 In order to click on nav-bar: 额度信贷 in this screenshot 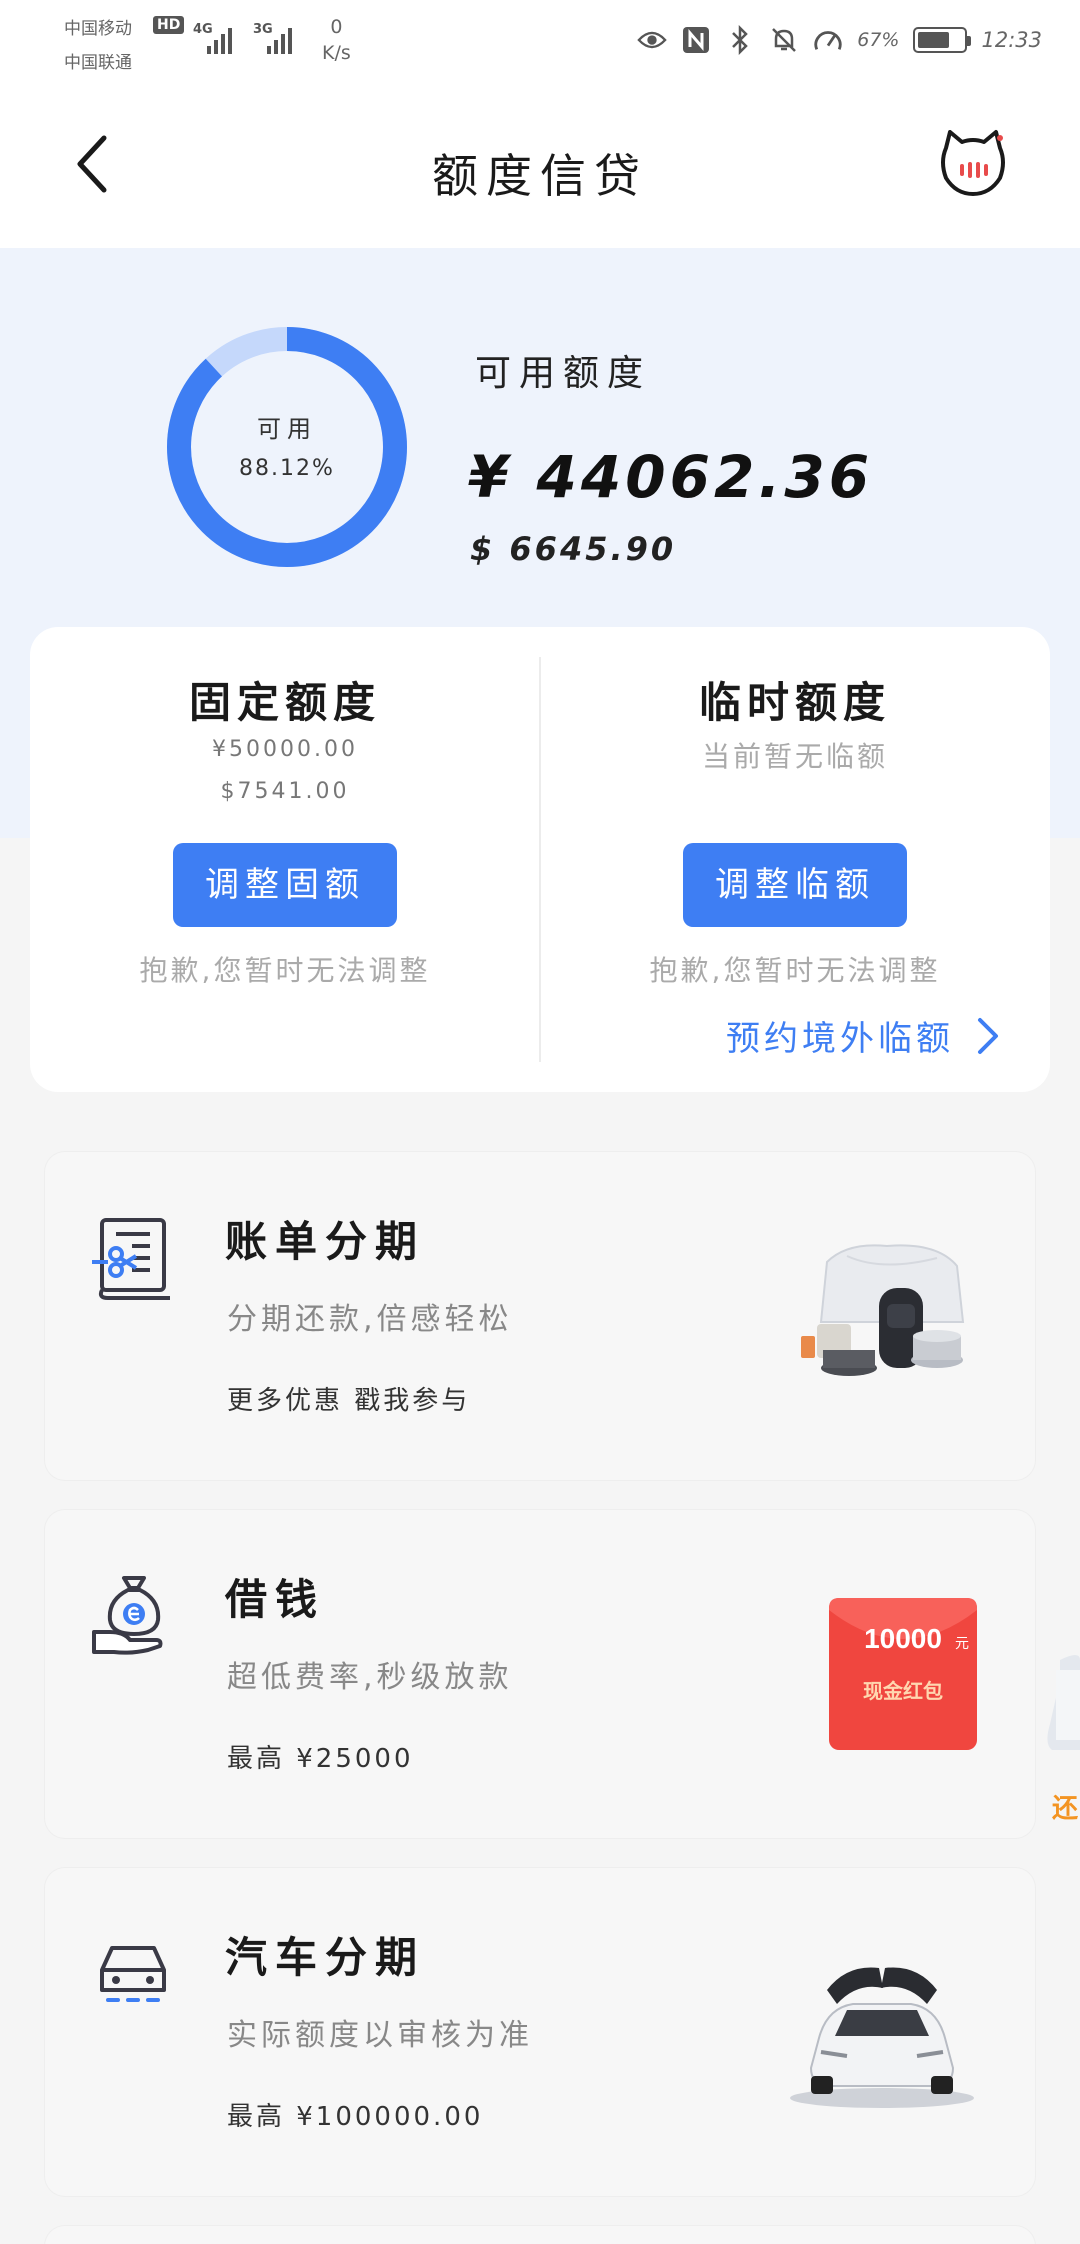, I will do `click(540, 164)`.